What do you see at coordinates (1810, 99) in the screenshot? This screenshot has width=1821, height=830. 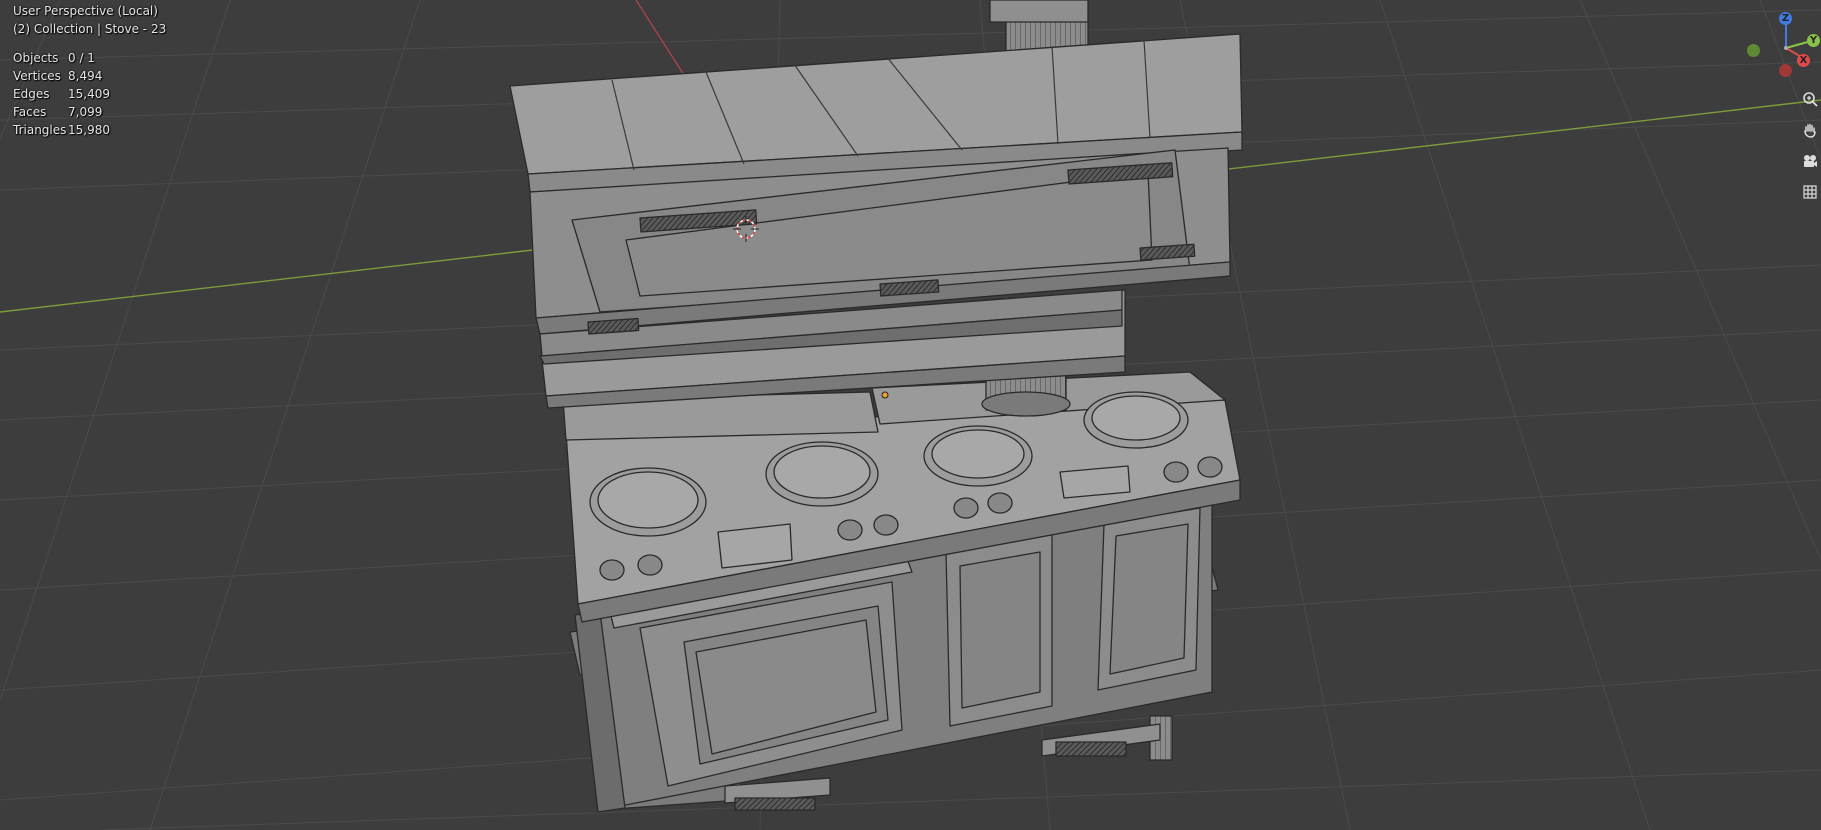 I see `zoom-icon` at bounding box center [1810, 99].